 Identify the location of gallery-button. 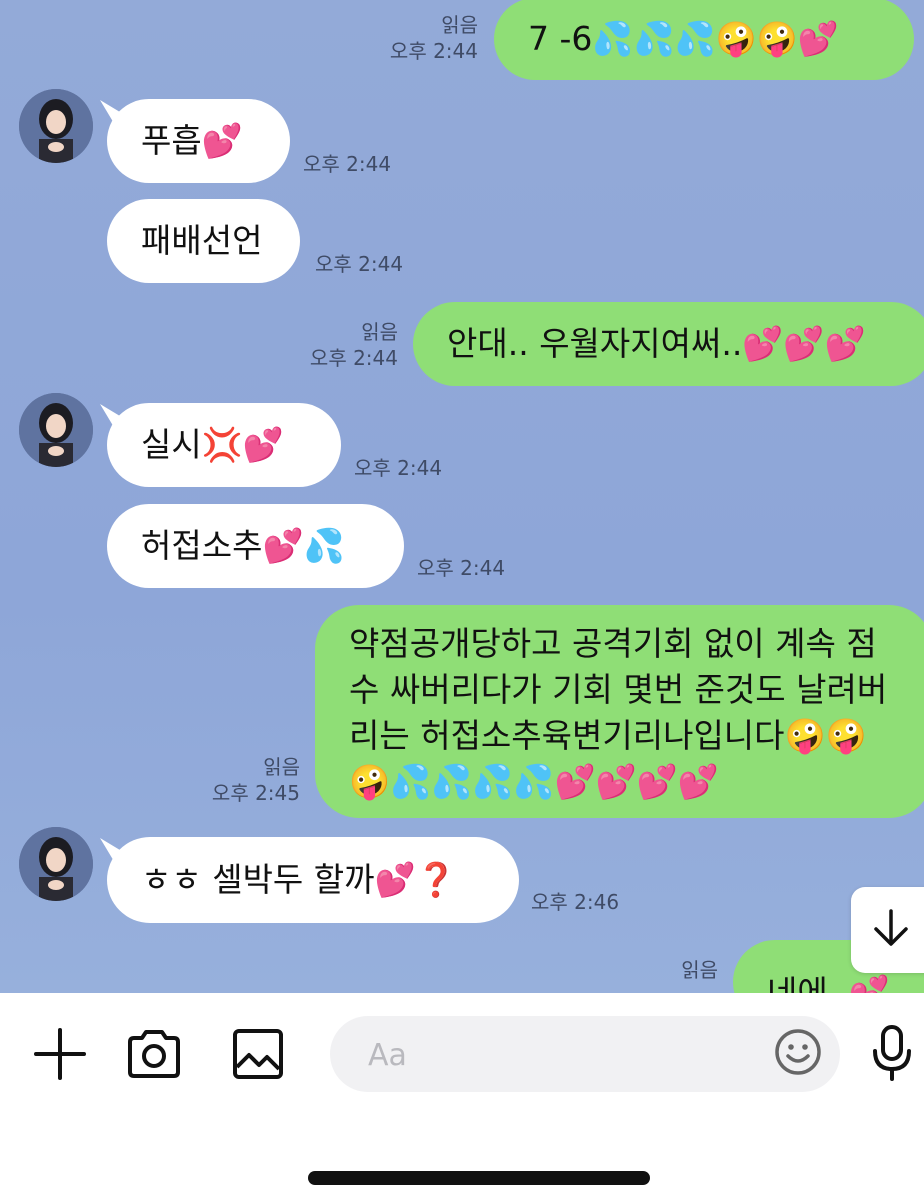
(258, 1056).